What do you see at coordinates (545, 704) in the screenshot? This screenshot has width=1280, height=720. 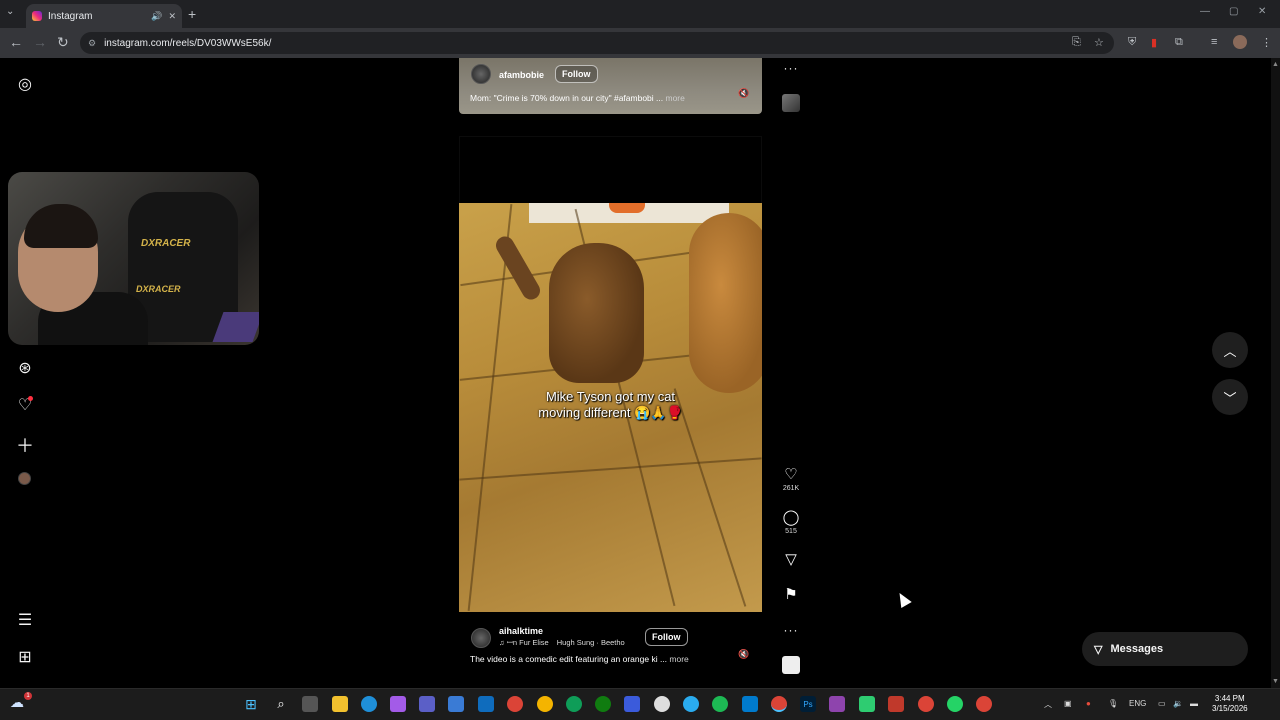 I see `chrome-canary-icon` at bounding box center [545, 704].